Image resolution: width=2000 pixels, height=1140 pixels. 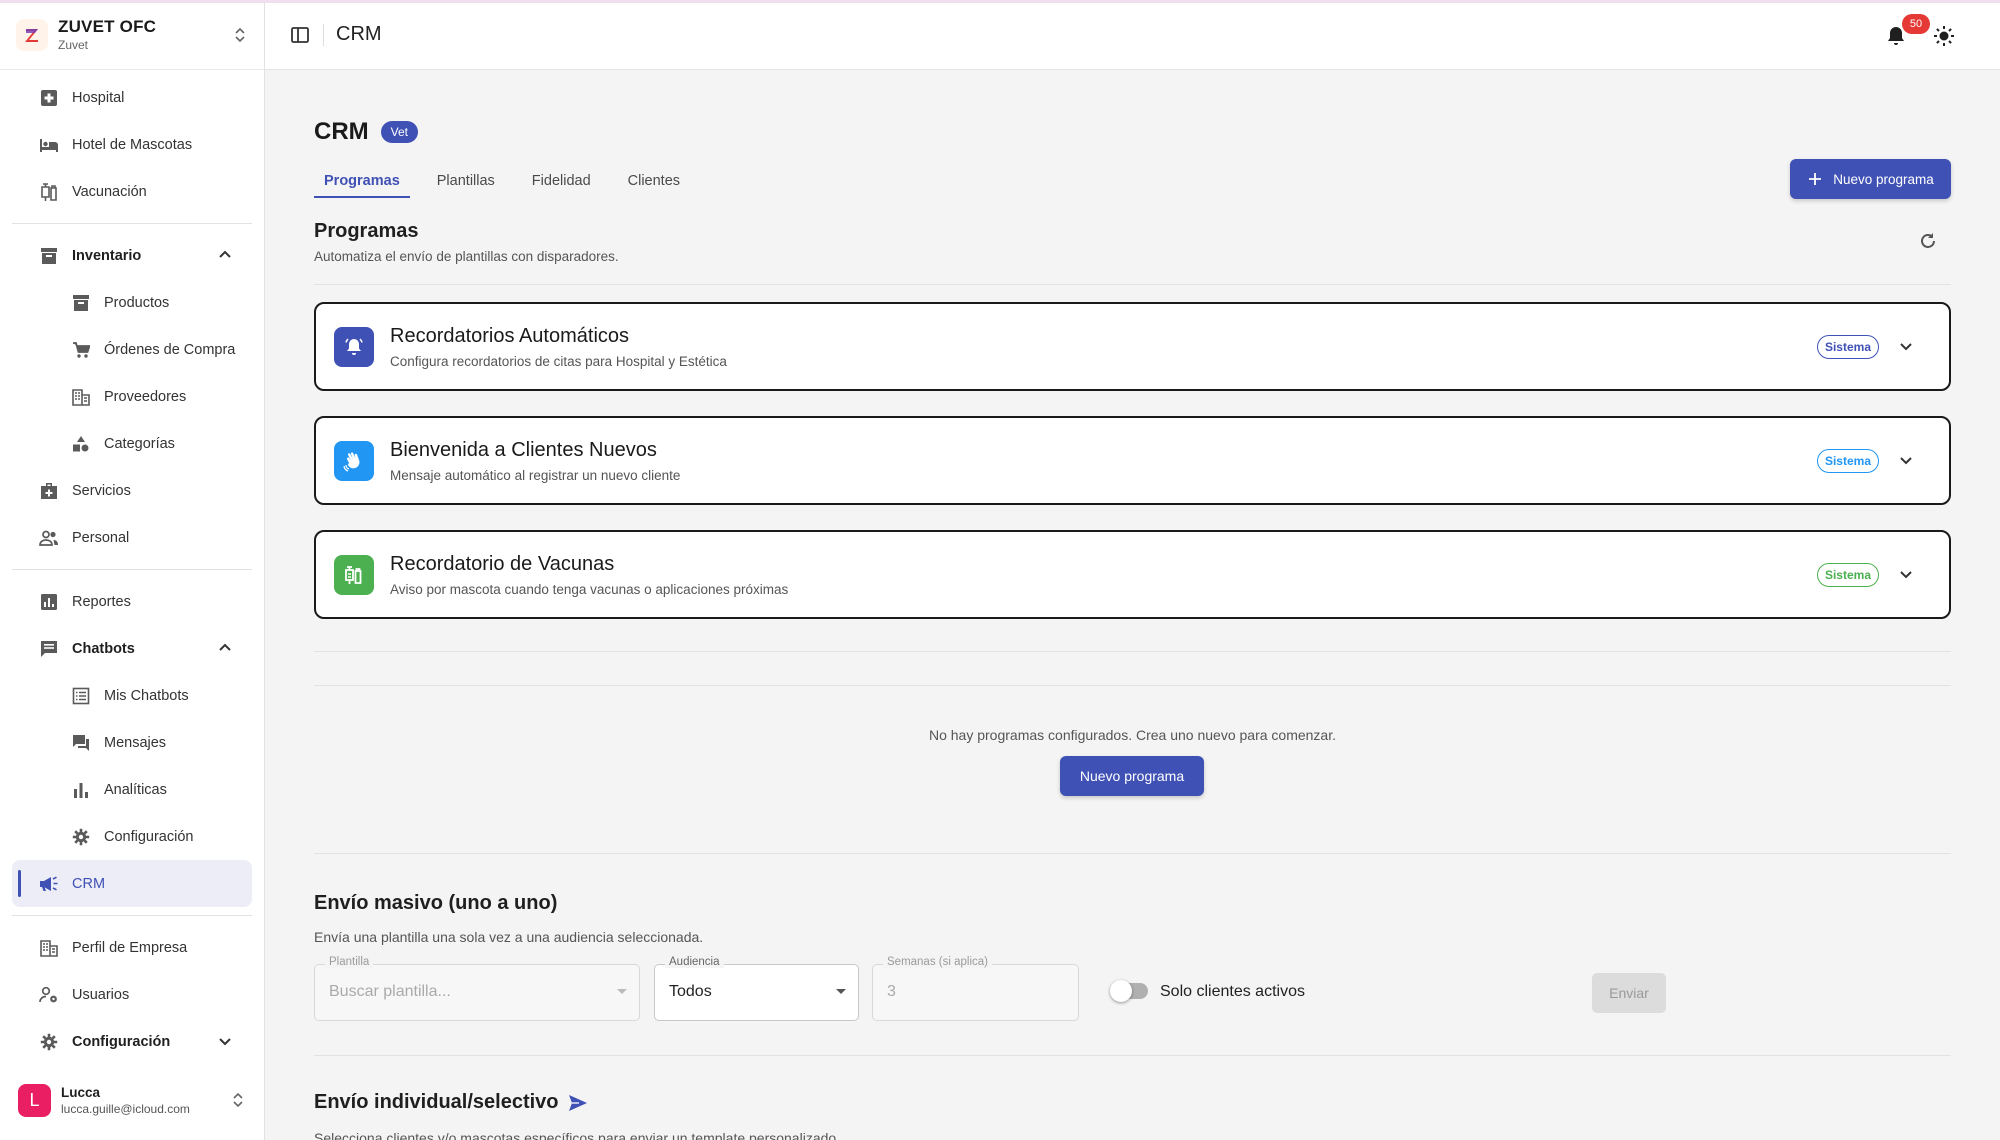 What do you see at coordinates (1121, 991) in the screenshot?
I see `toggle-knob` at bounding box center [1121, 991].